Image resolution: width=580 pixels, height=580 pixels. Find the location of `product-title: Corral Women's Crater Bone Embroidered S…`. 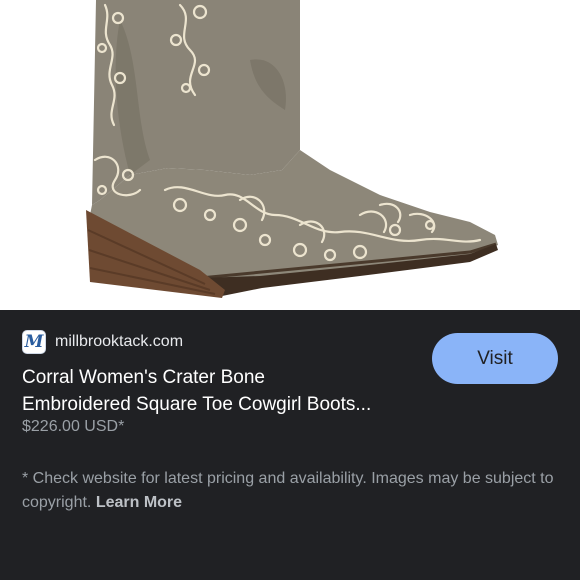

product-title: Corral Women's Crater Bone Embroidered S… is located at coordinates (222, 391).